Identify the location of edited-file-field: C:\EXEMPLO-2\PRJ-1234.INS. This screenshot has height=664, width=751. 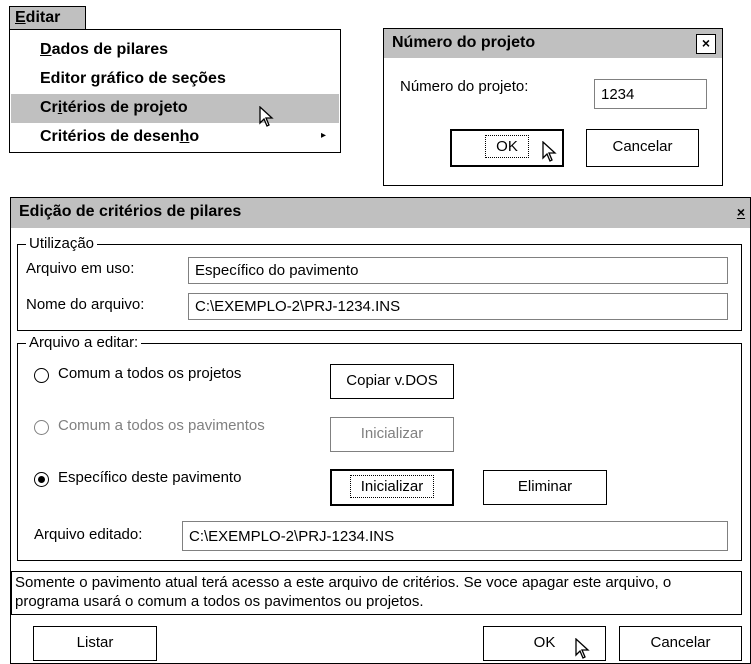
(455, 536).